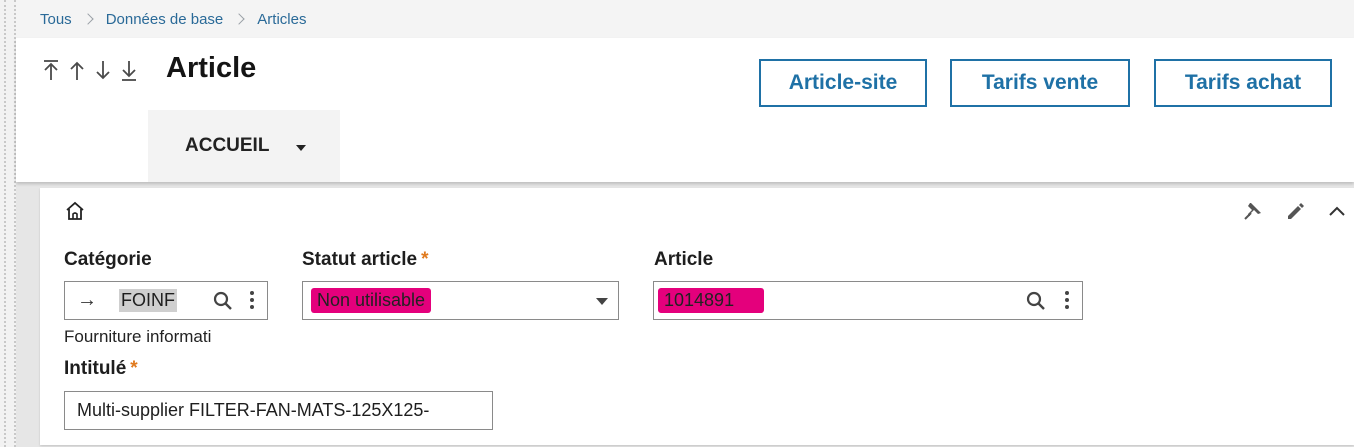 The image size is (1354, 447). What do you see at coordinates (868, 300) in the screenshot?
I see `article-field: 1014891` at bounding box center [868, 300].